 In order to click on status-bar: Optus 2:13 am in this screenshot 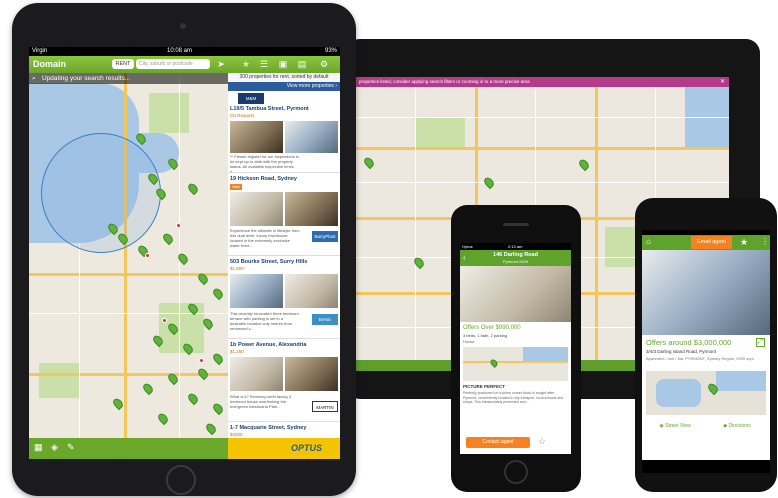, I will do `click(515, 246)`.